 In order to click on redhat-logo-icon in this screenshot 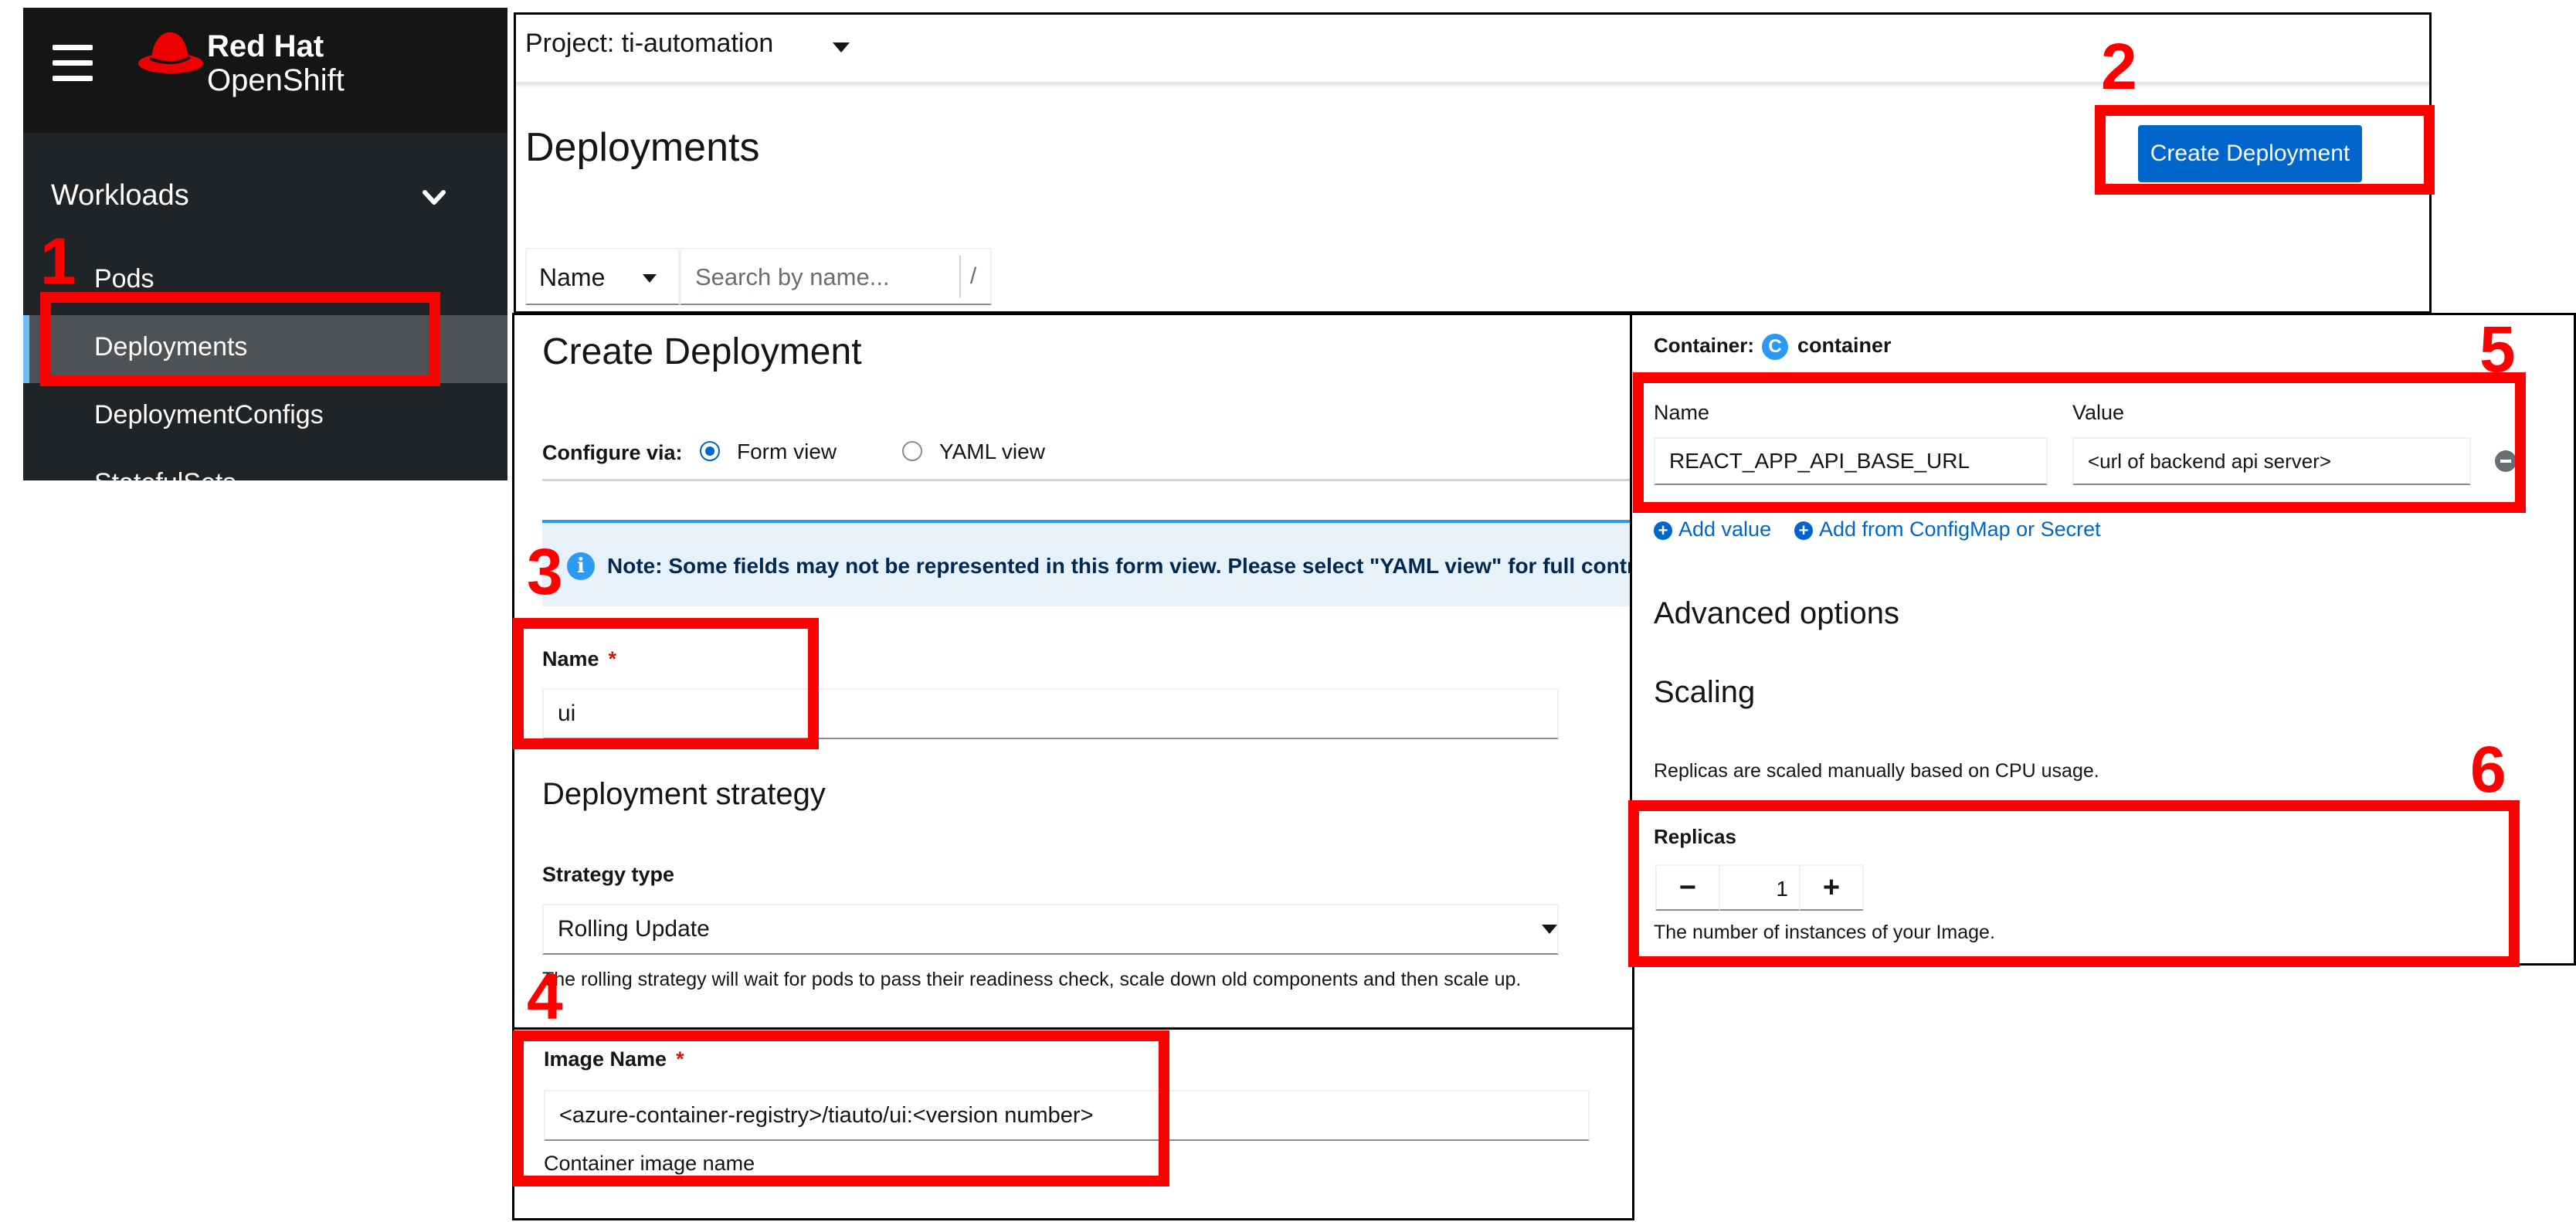, I will do `click(171, 52)`.